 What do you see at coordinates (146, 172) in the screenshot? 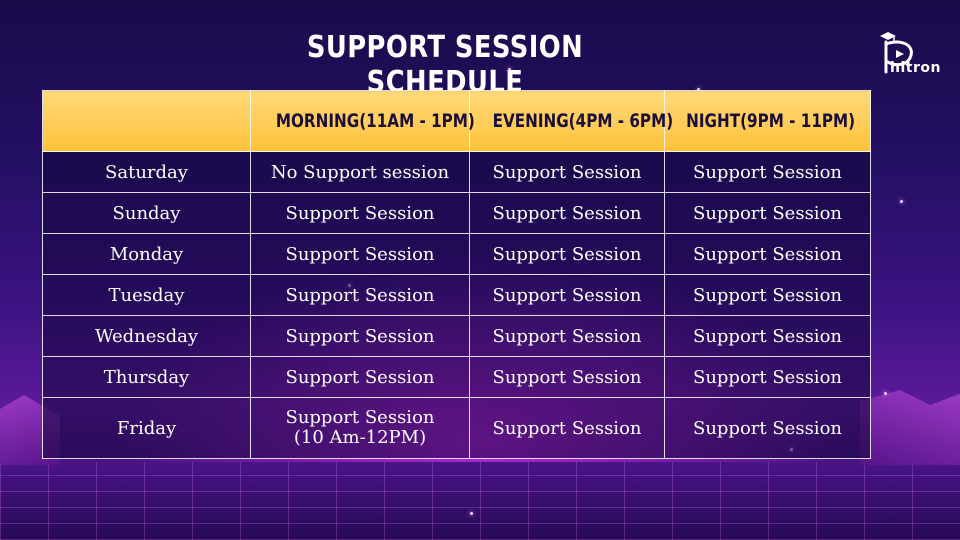
I see `day-cell: Saturday` at bounding box center [146, 172].